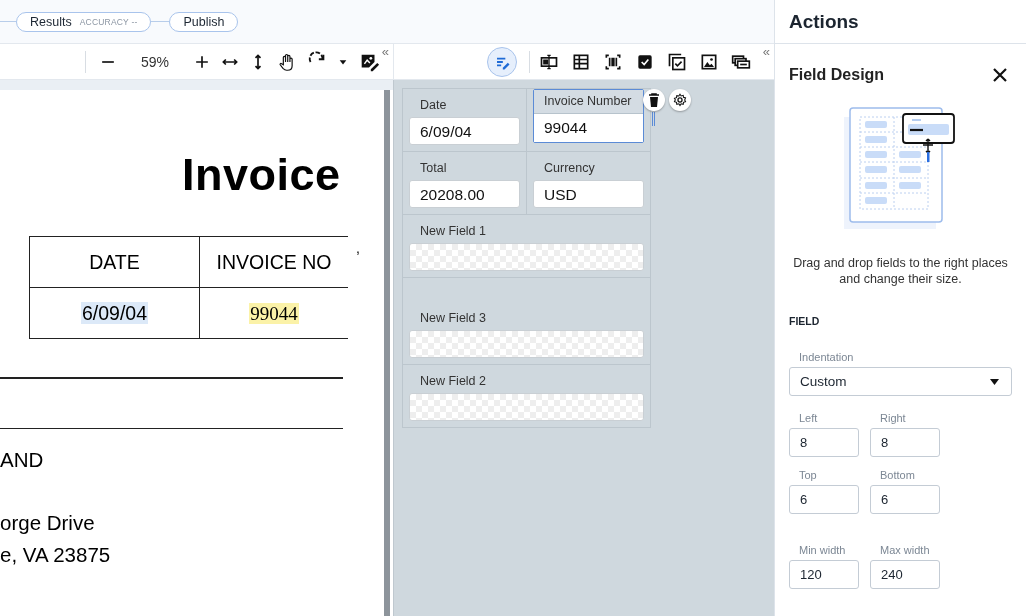 The image size is (1026, 616). What do you see at coordinates (653, 119) in the screenshot?
I see `resize-handle` at bounding box center [653, 119].